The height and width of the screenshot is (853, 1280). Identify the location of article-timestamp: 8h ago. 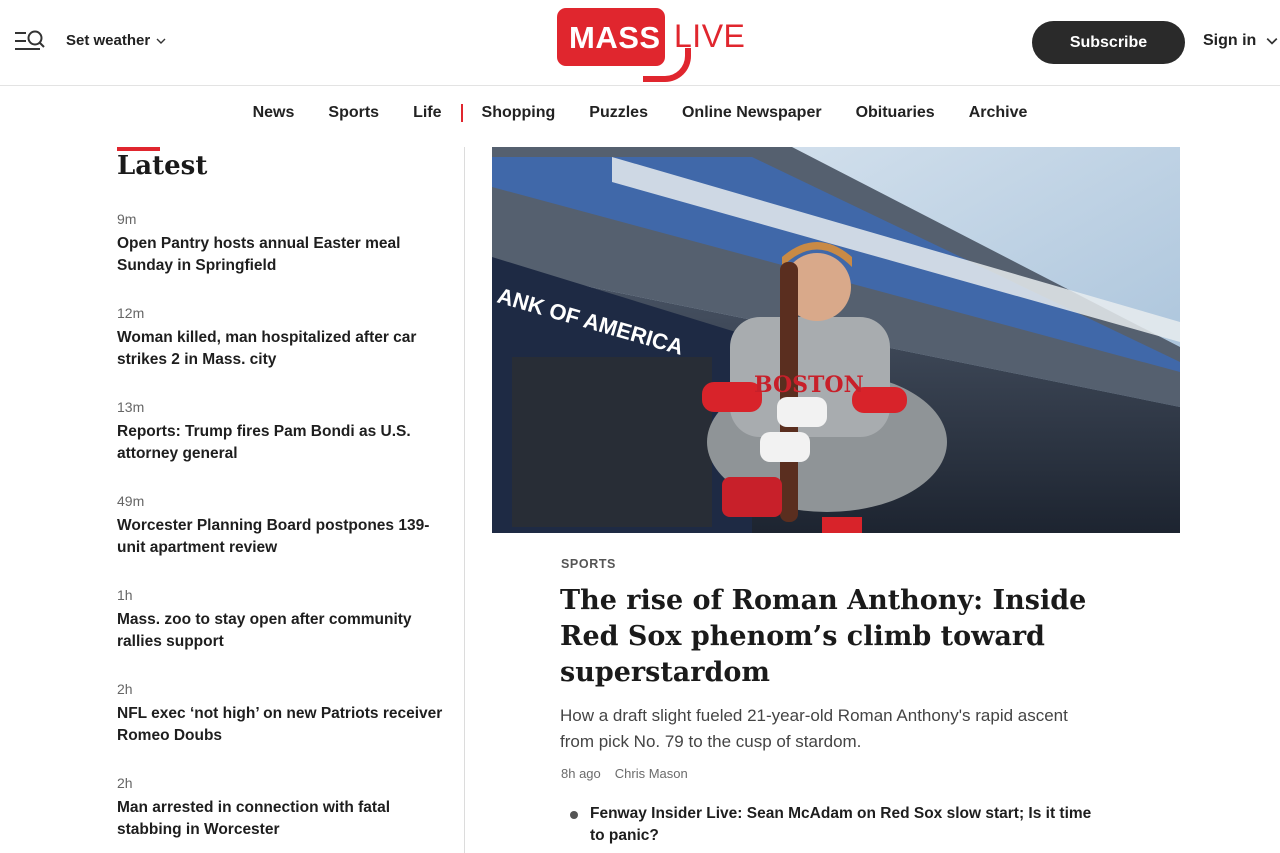
(581, 773).